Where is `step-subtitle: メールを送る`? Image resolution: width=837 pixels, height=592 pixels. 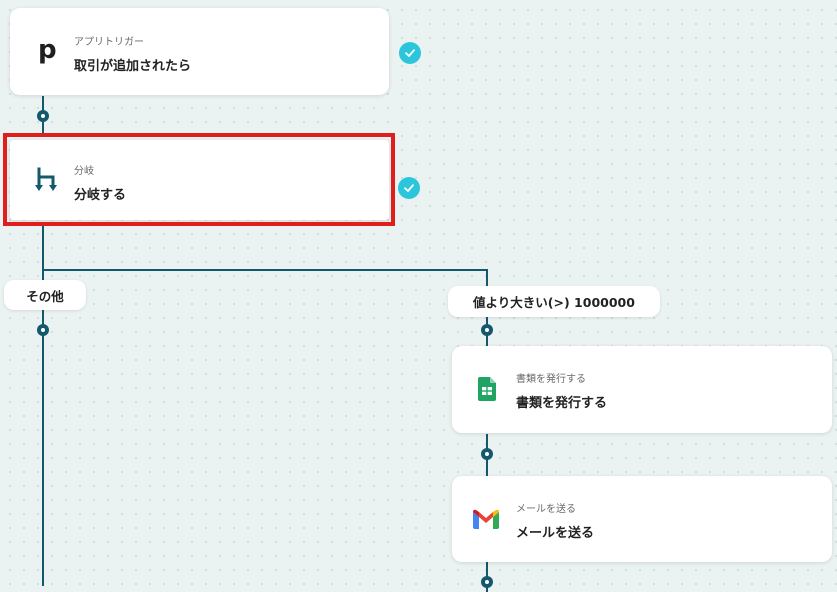
step-subtitle: メールを送る is located at coordinates (546, 509).